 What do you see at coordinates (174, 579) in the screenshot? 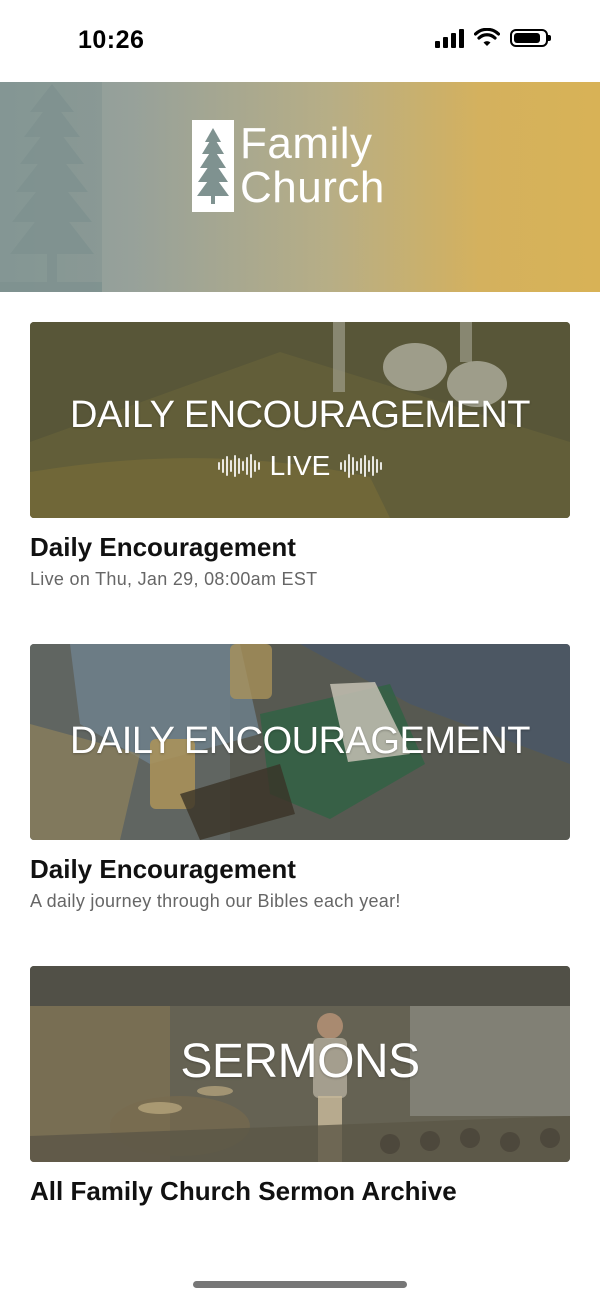
I see `card-subtitle: Live on Thu, Jan 29, 08:00am EST` at bounding box center [174, 579].